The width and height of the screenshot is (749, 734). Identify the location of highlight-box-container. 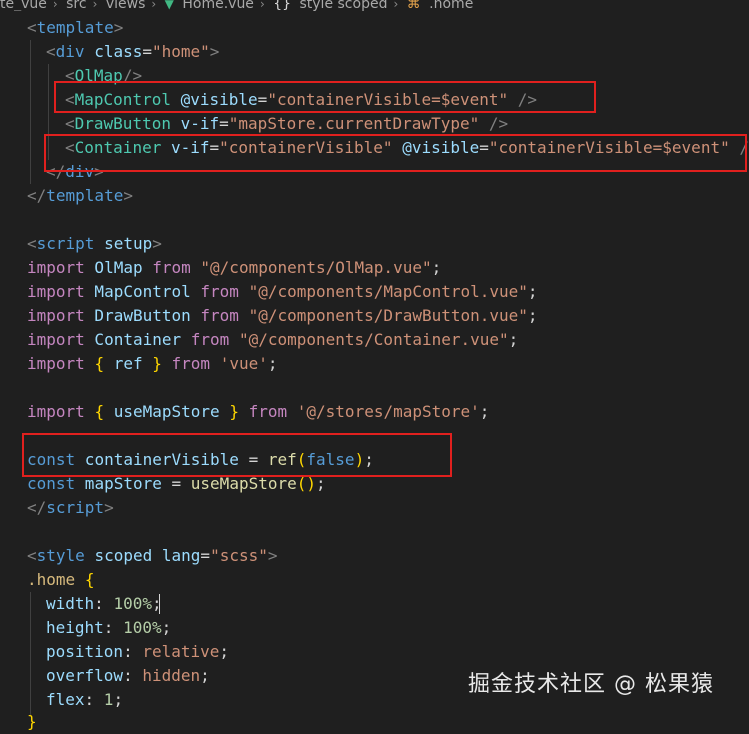
(395, 153).